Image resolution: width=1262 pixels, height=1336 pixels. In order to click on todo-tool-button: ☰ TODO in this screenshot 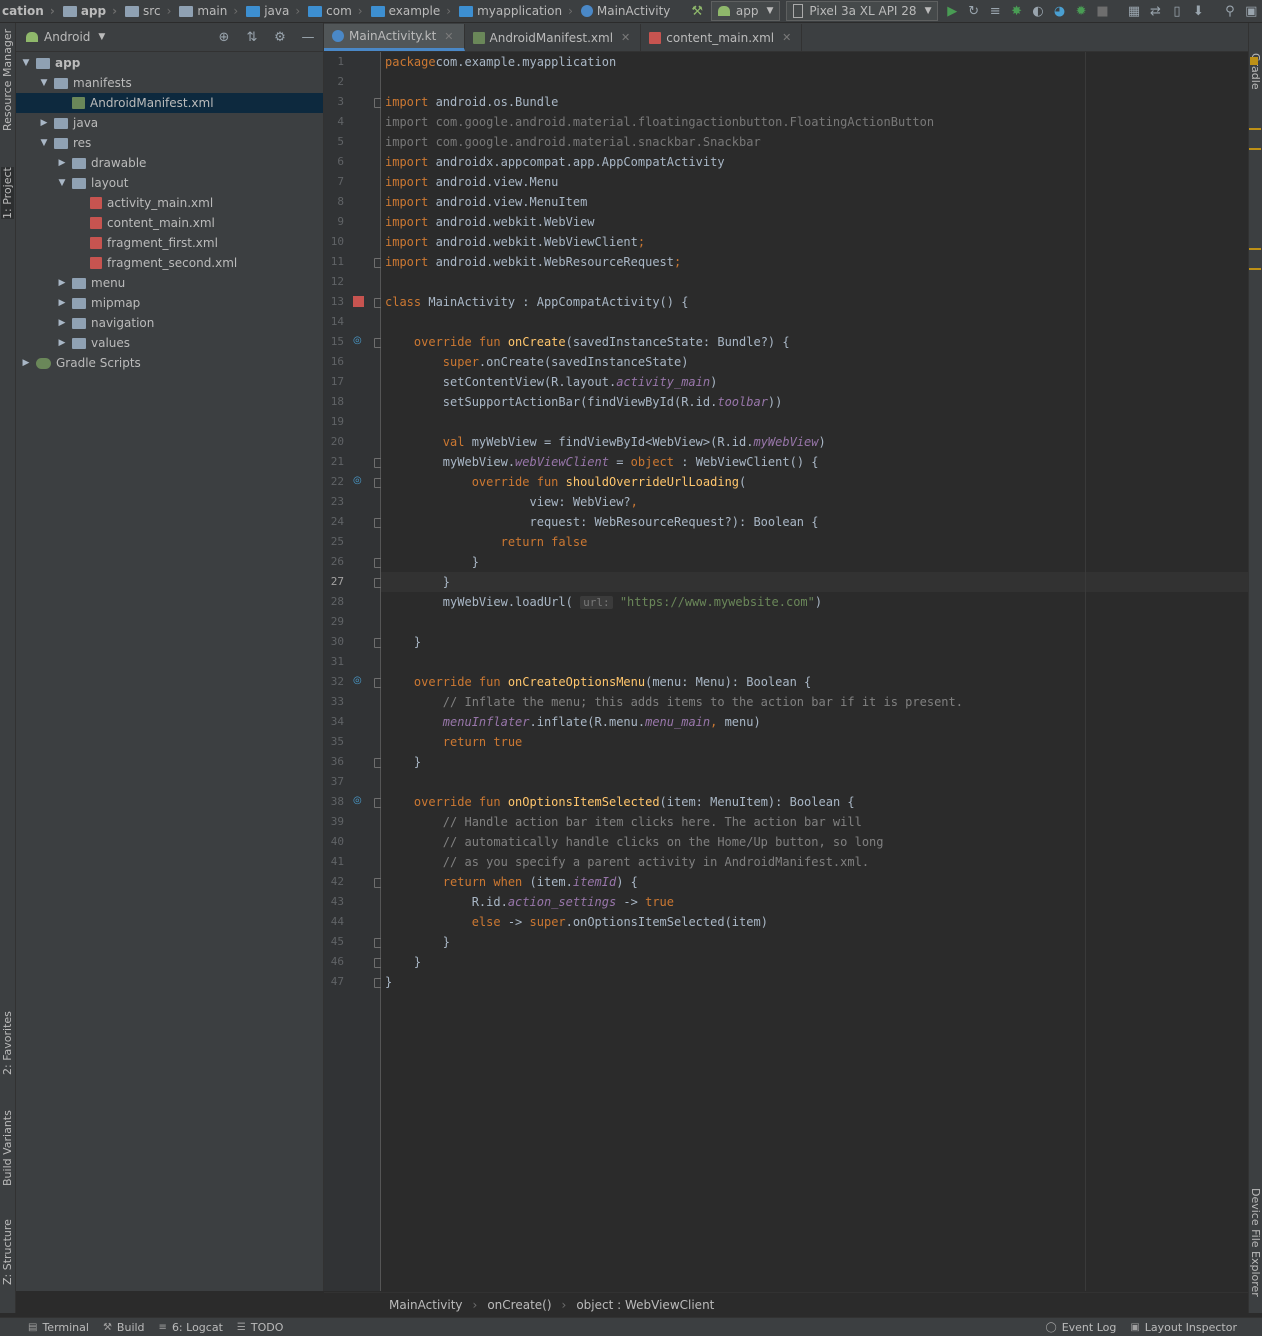, I will do `click(260, 1327)`.